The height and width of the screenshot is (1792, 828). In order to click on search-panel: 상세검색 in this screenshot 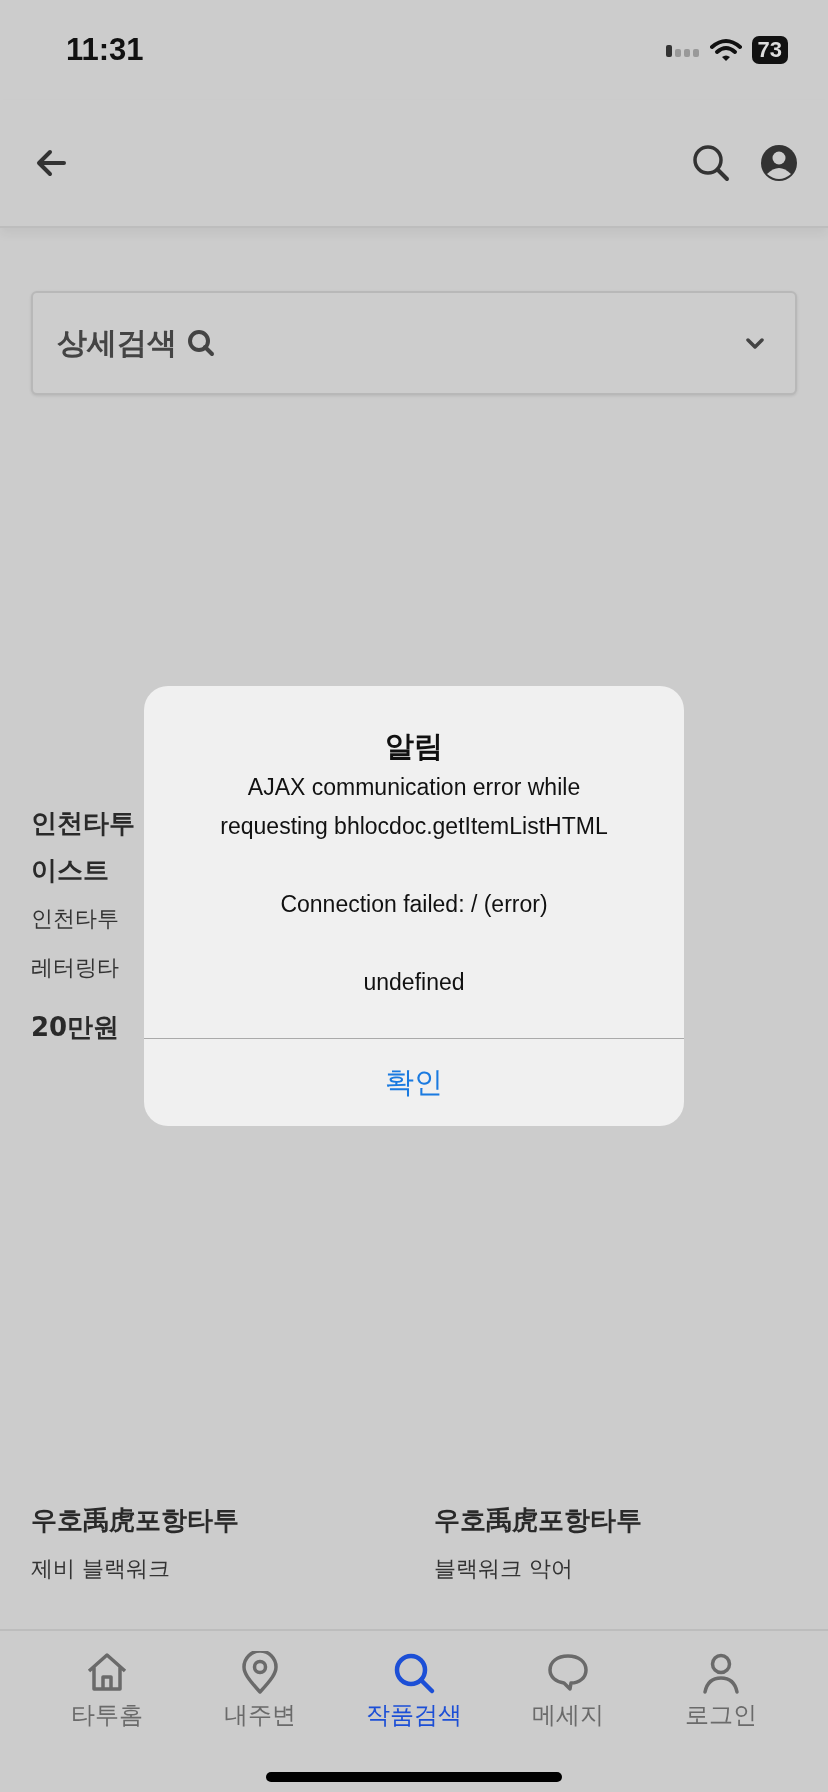, I will do `click(414, 343)`.